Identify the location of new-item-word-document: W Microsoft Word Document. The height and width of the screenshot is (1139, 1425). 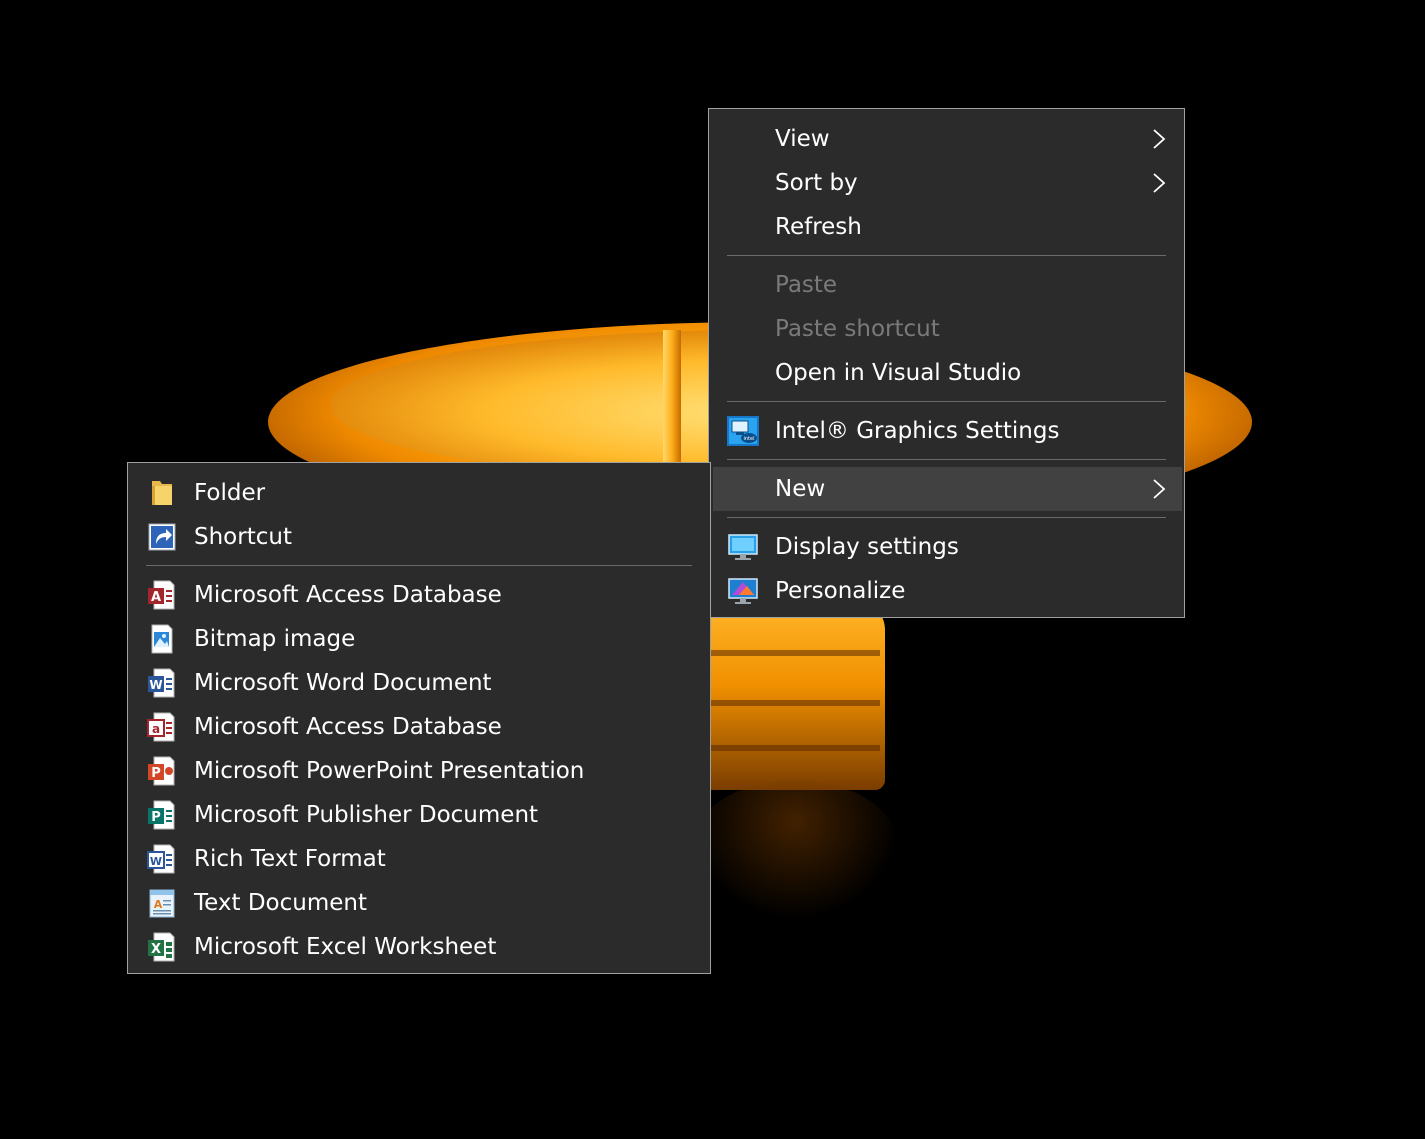
(419, 683).